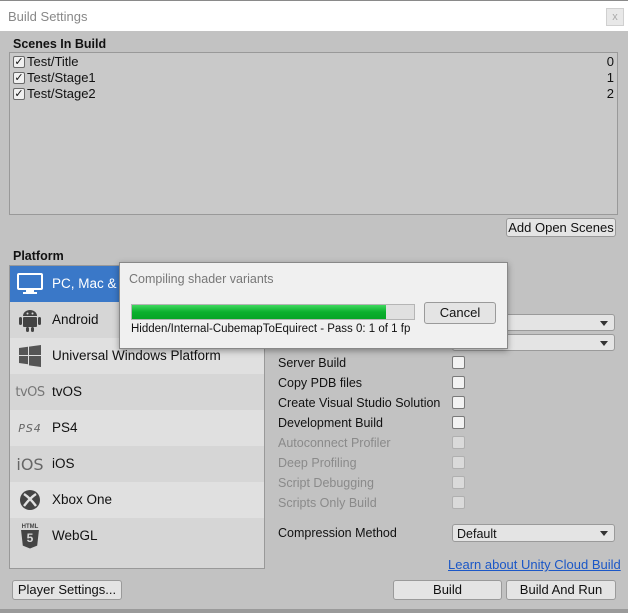  I want to click on server-build-checkbox, so click(458, 362).